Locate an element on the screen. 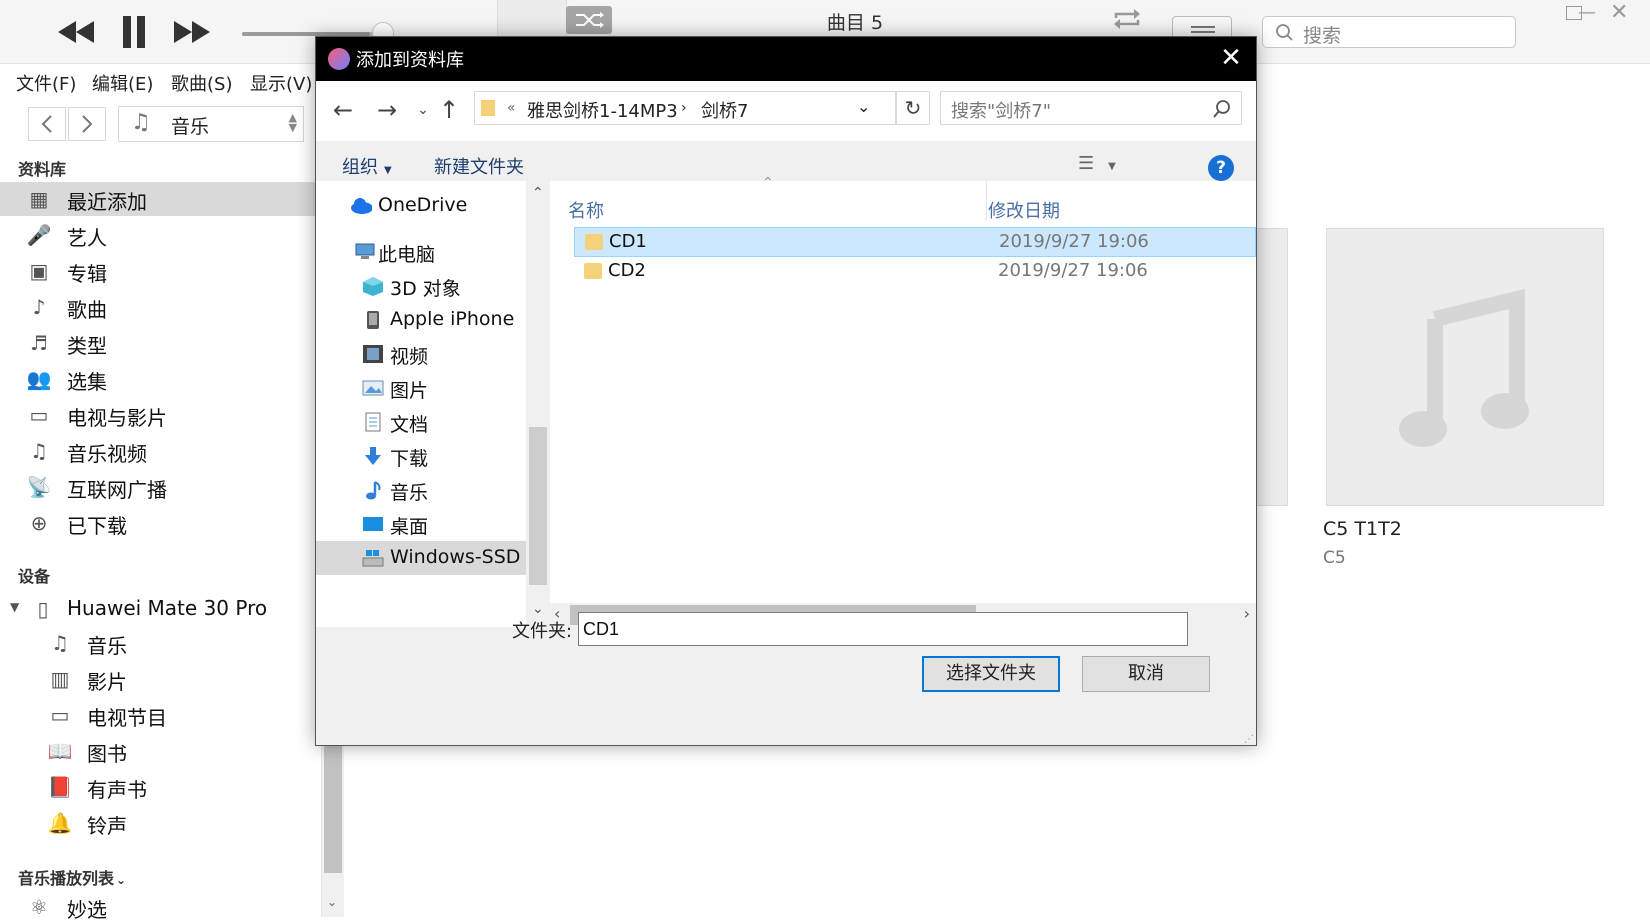  repeat-button is located at coordinates (1127, 19).